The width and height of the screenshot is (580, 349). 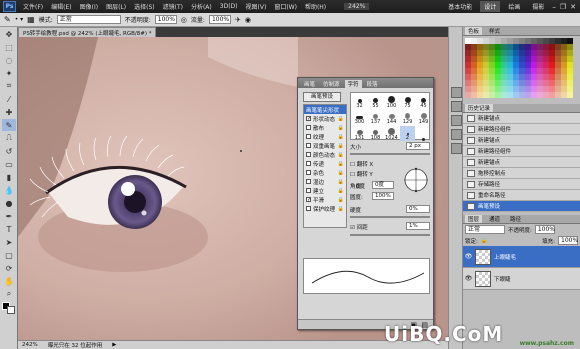 What do you see at coordinates (515, 219) in the screenshot?
I see `tab-paths: 路径` at bounding box center [515, 219].